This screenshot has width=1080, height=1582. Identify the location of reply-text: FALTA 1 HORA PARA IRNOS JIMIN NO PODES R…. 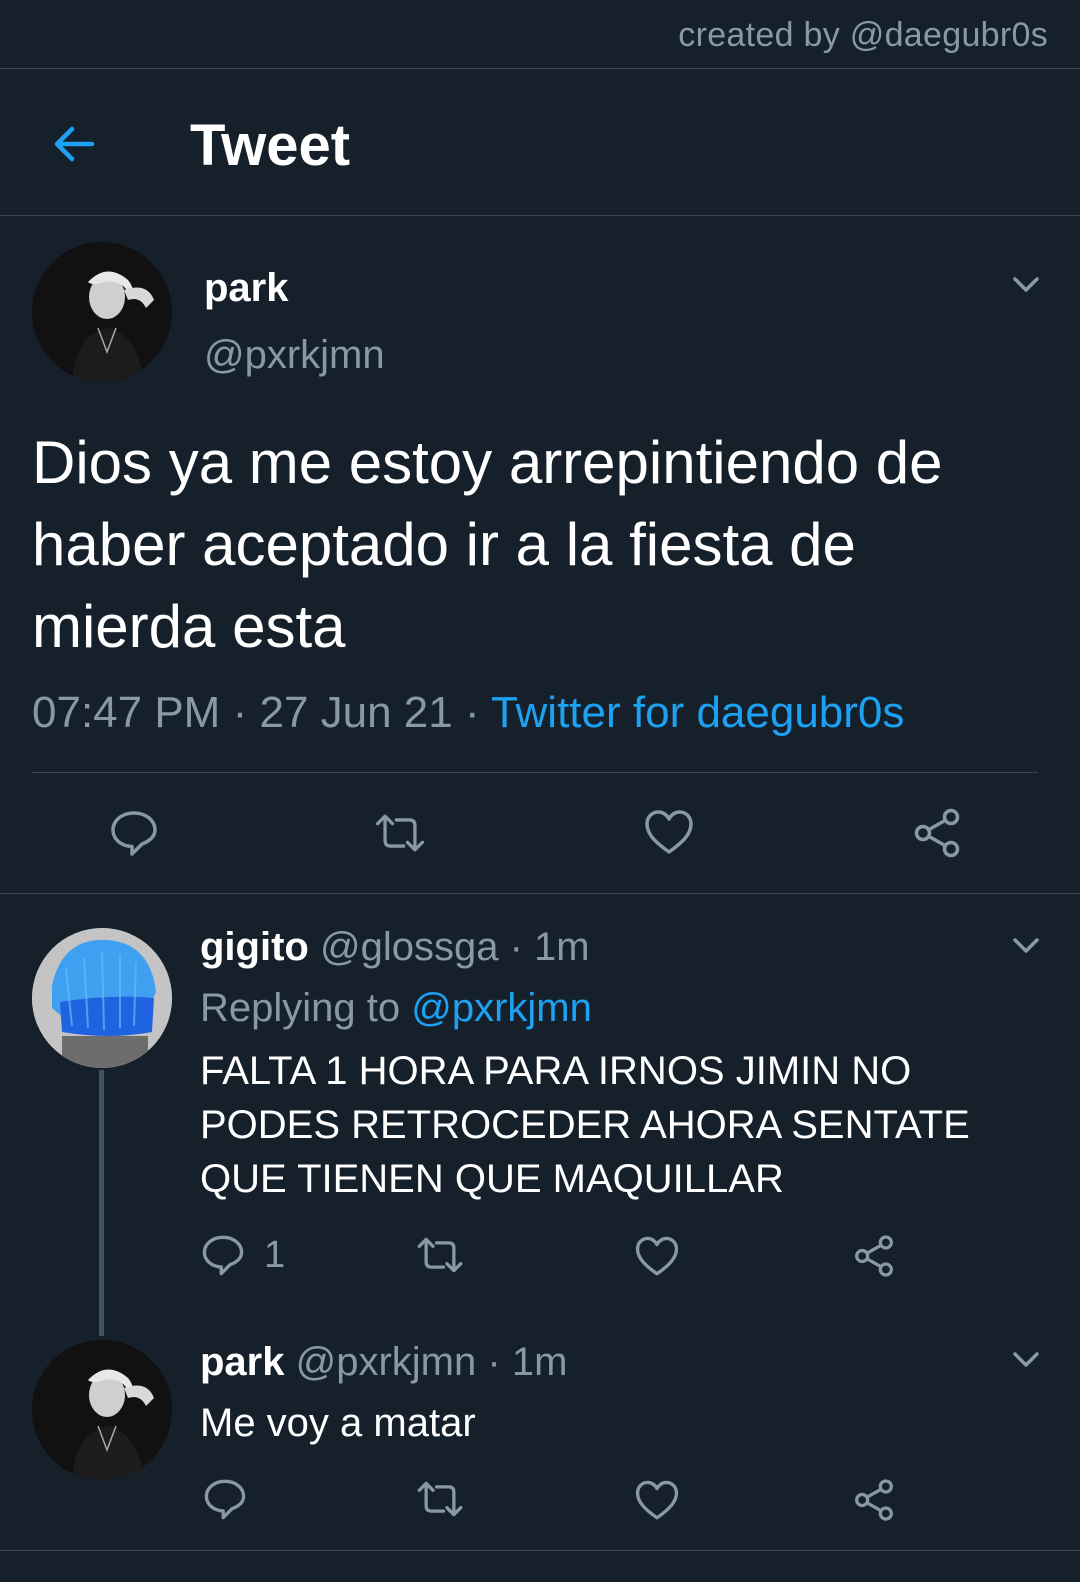
(585, 1125).